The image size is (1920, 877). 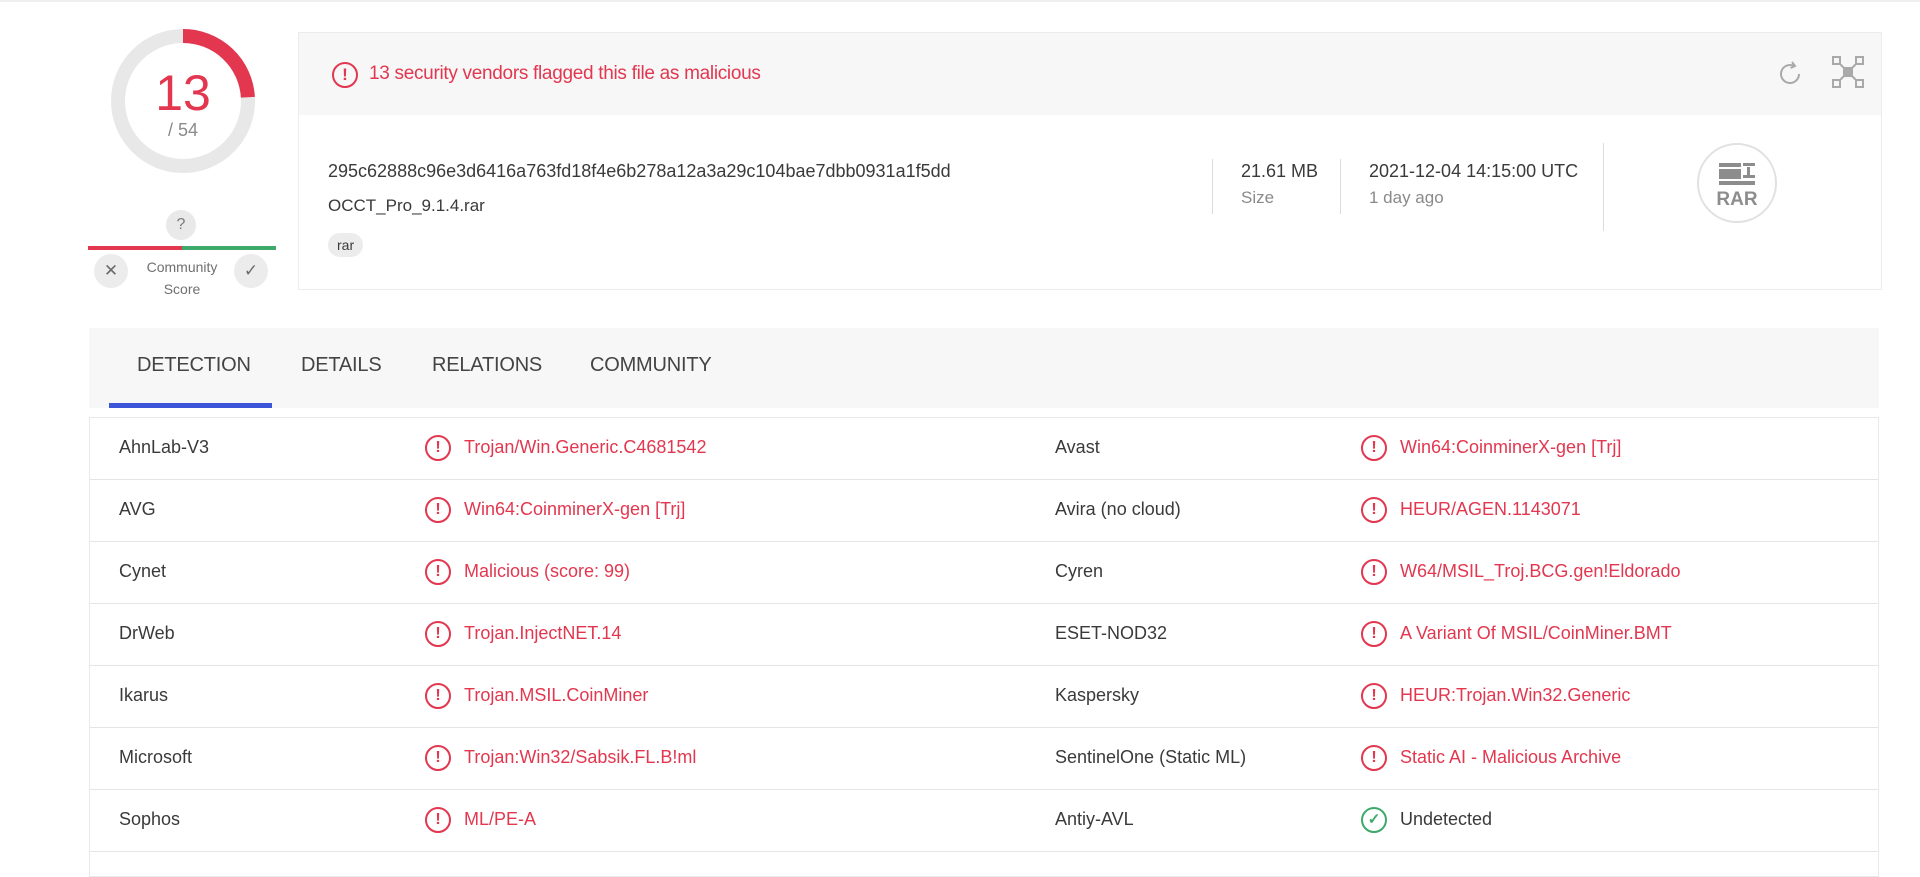 I want to click on vendor-name: SentinelOne (Static ML), so click(x=1151, y=757).